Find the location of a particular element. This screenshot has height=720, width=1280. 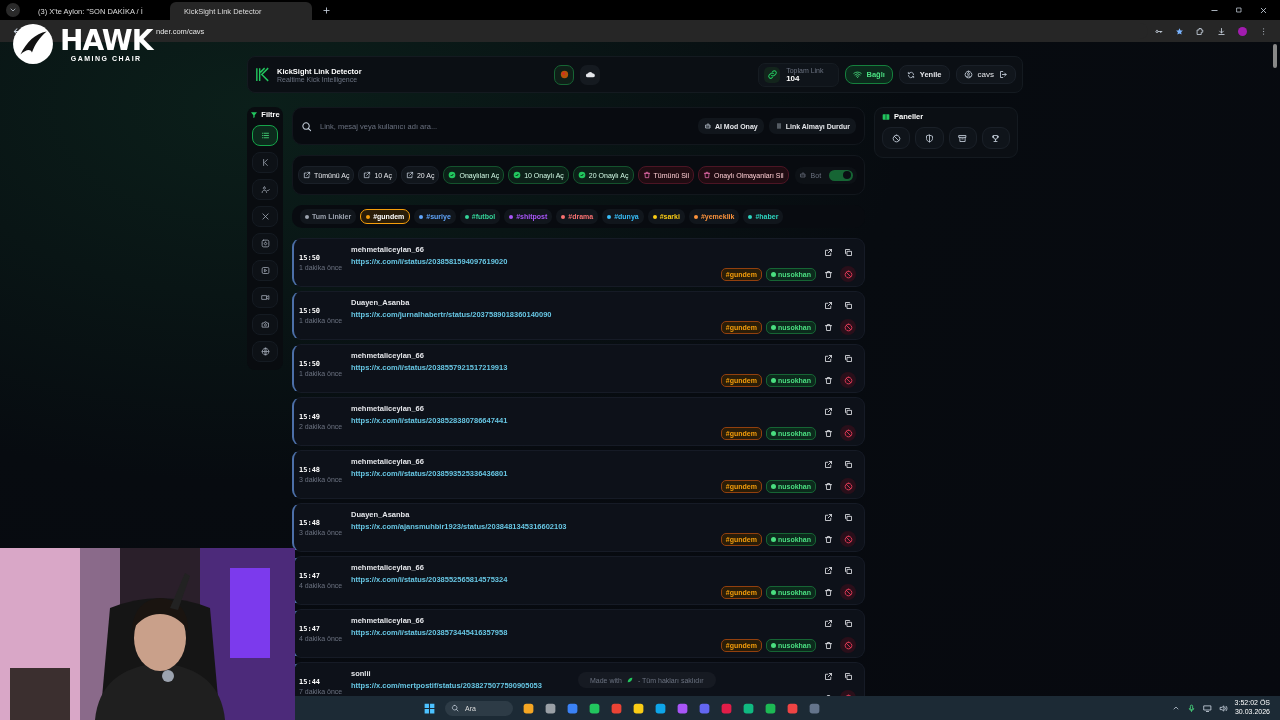

k-icon is located at coordinates (265, 162).